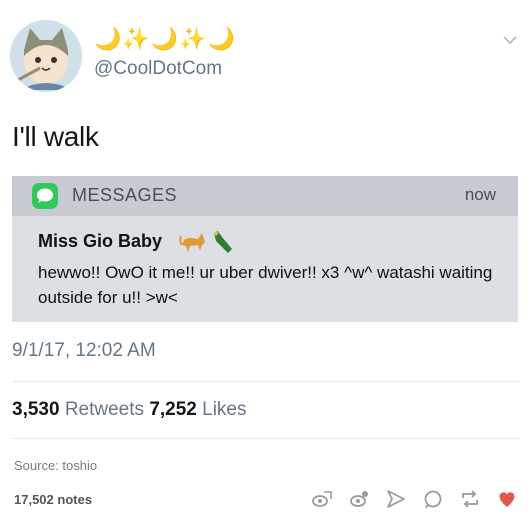  I want to click on post-source: Source: toshio, so click(55, 465).